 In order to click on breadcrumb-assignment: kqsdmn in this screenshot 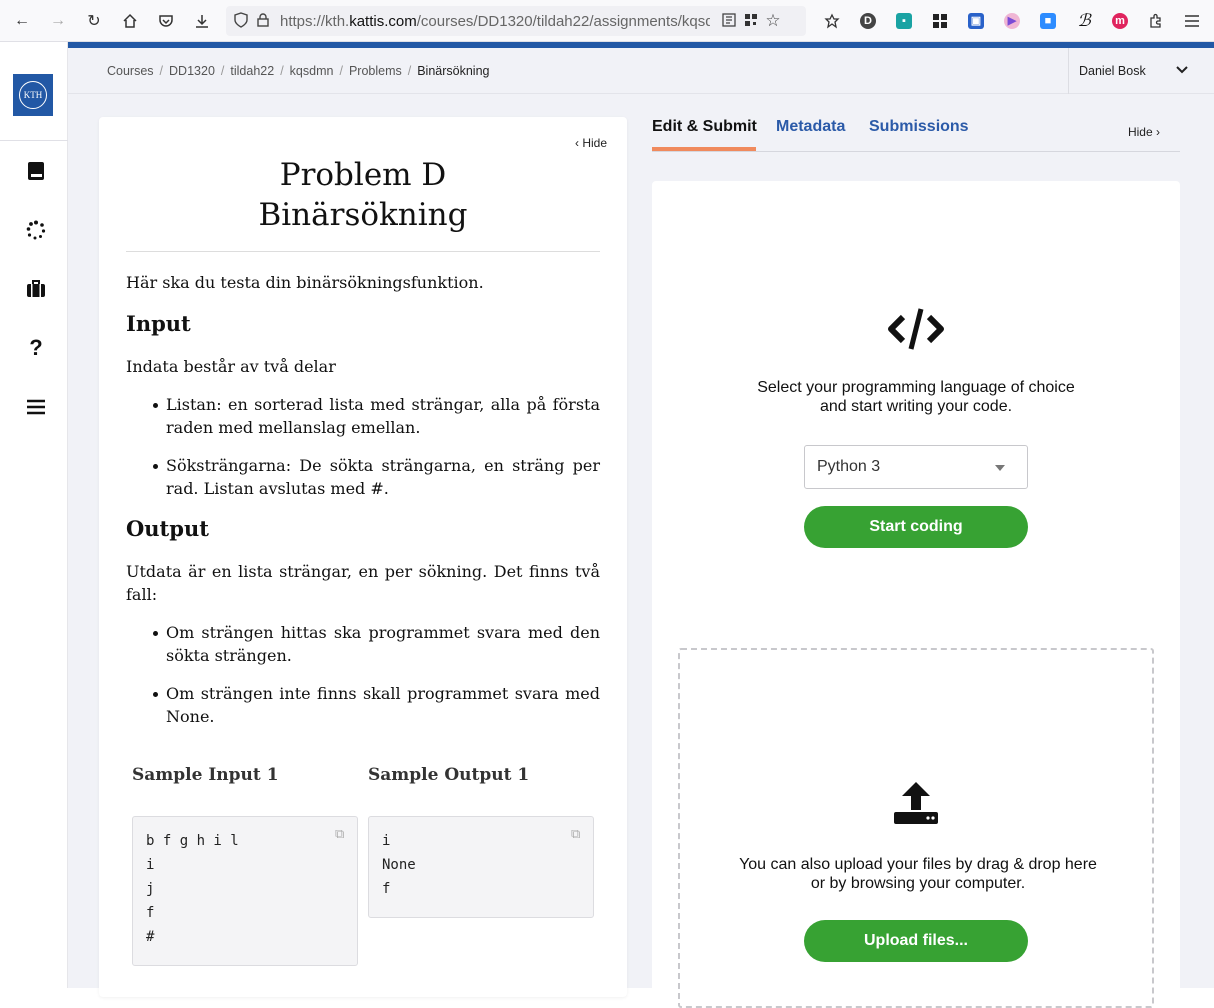, I will do `click(312, 71)`.